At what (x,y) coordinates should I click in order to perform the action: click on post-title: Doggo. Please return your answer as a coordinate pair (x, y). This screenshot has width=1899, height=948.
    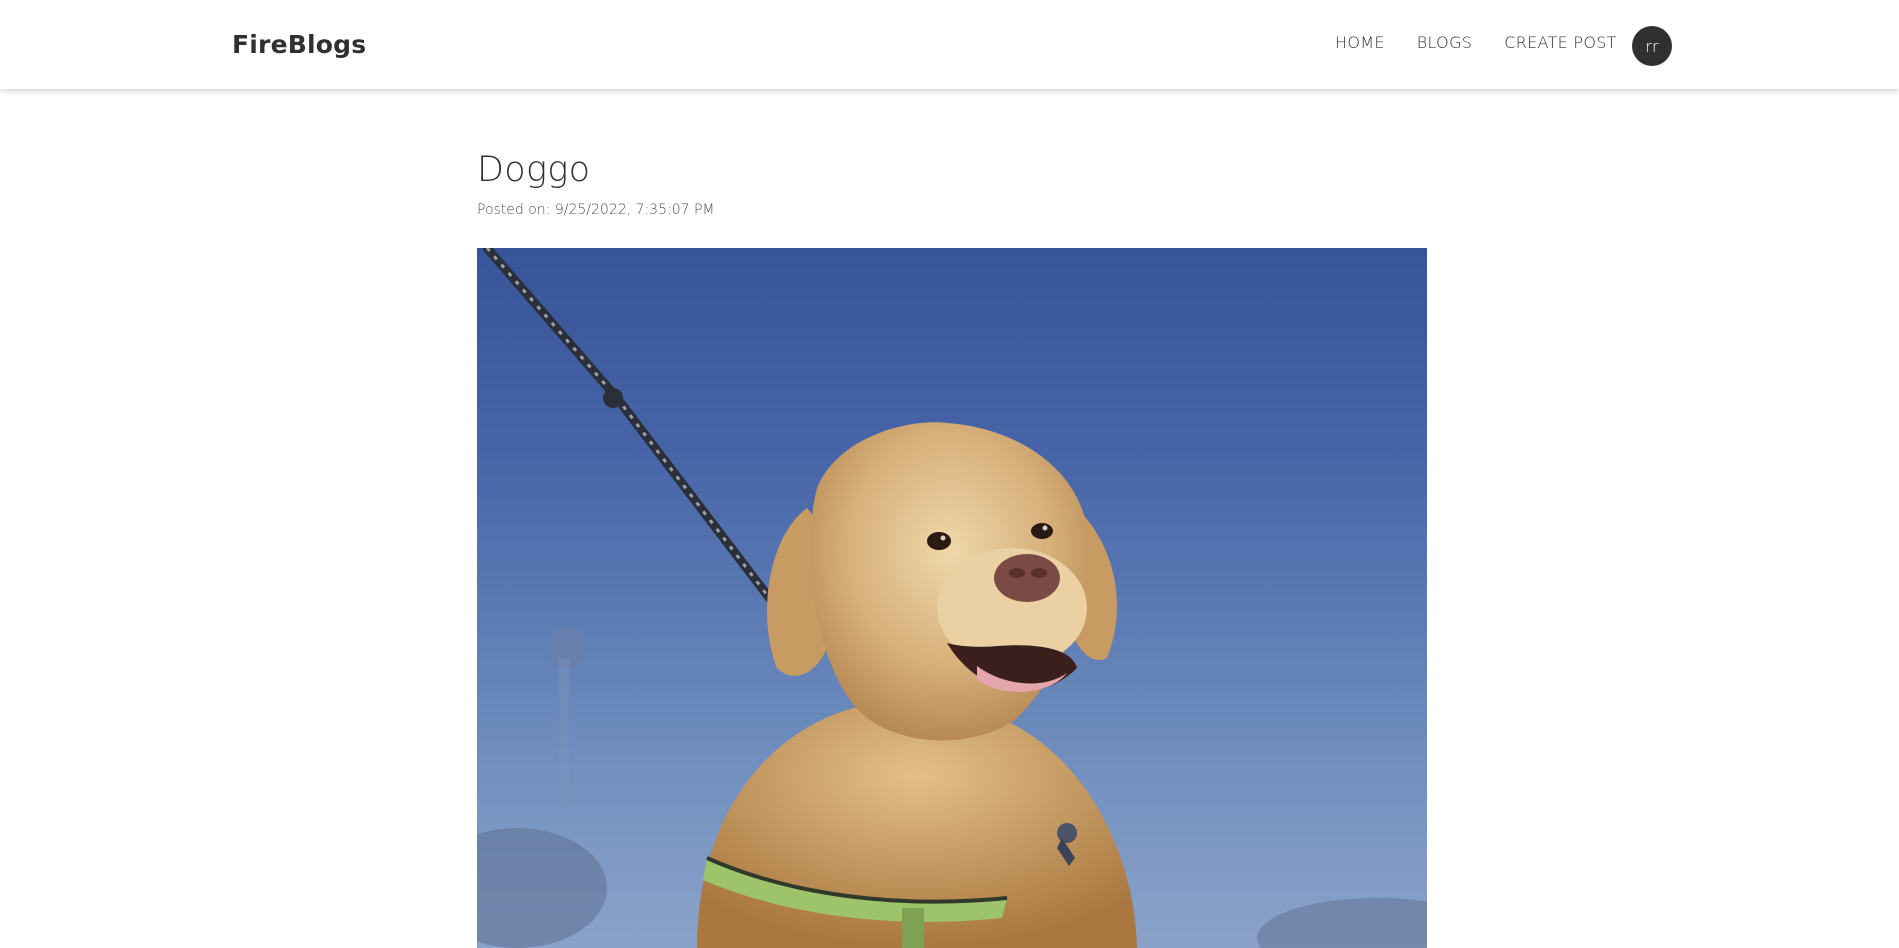
    Looking at the image, I should click on (534, 170).